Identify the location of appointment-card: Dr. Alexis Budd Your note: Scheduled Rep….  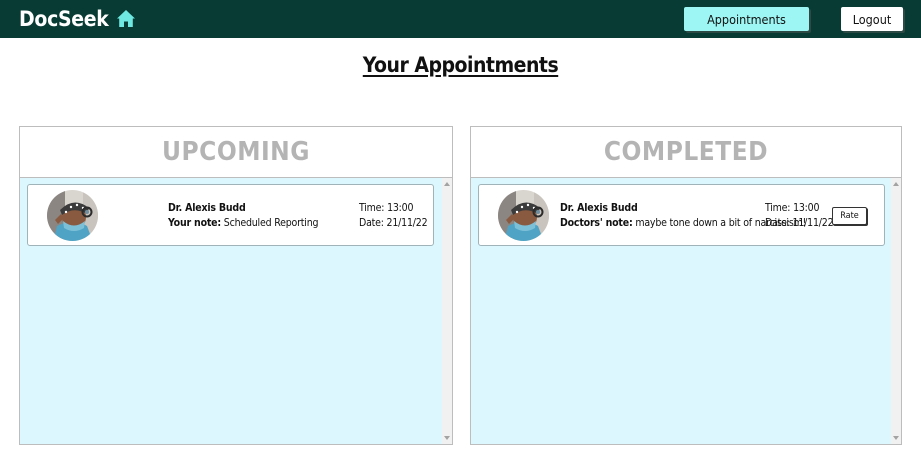
(230, 215).